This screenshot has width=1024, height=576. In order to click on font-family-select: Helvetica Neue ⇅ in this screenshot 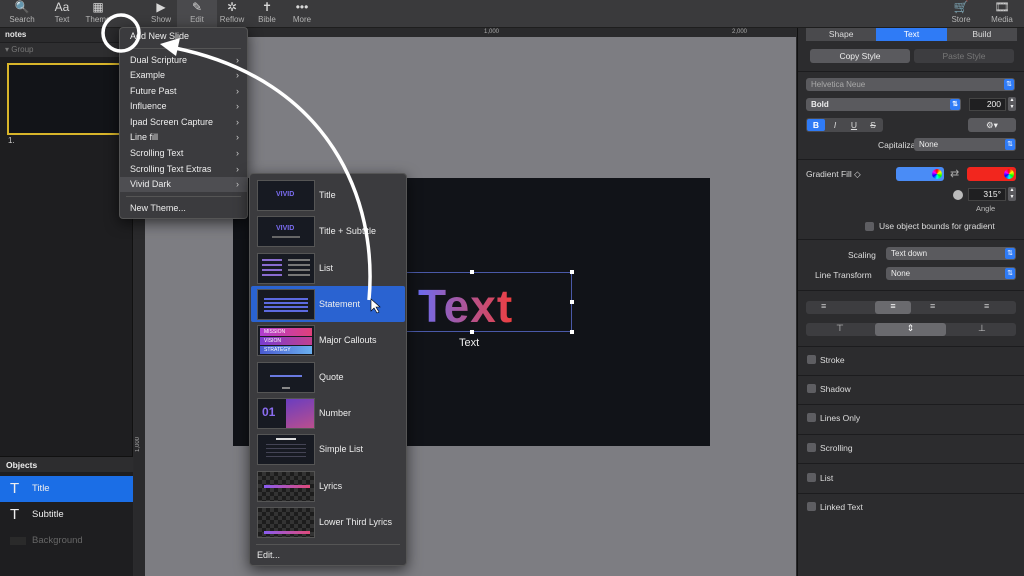, I will do `click(910, 84)`.